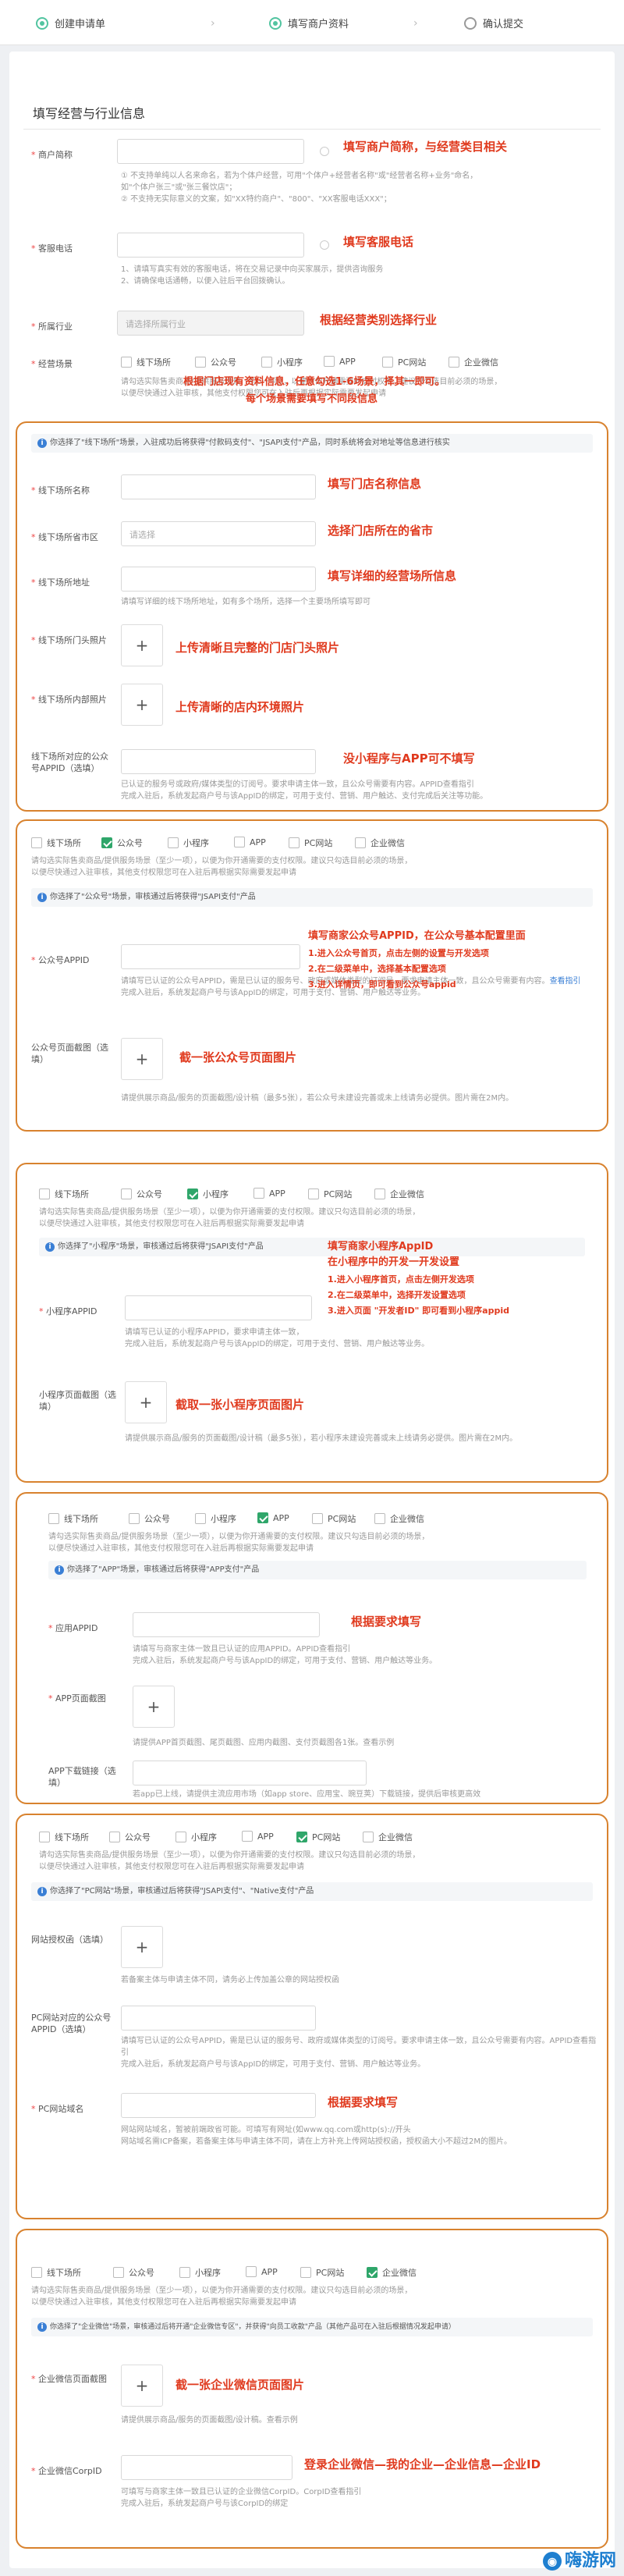 The image size is (624, 2576). I want to click on app-offline-checkbox: 线下场所, so click(73, 1518).